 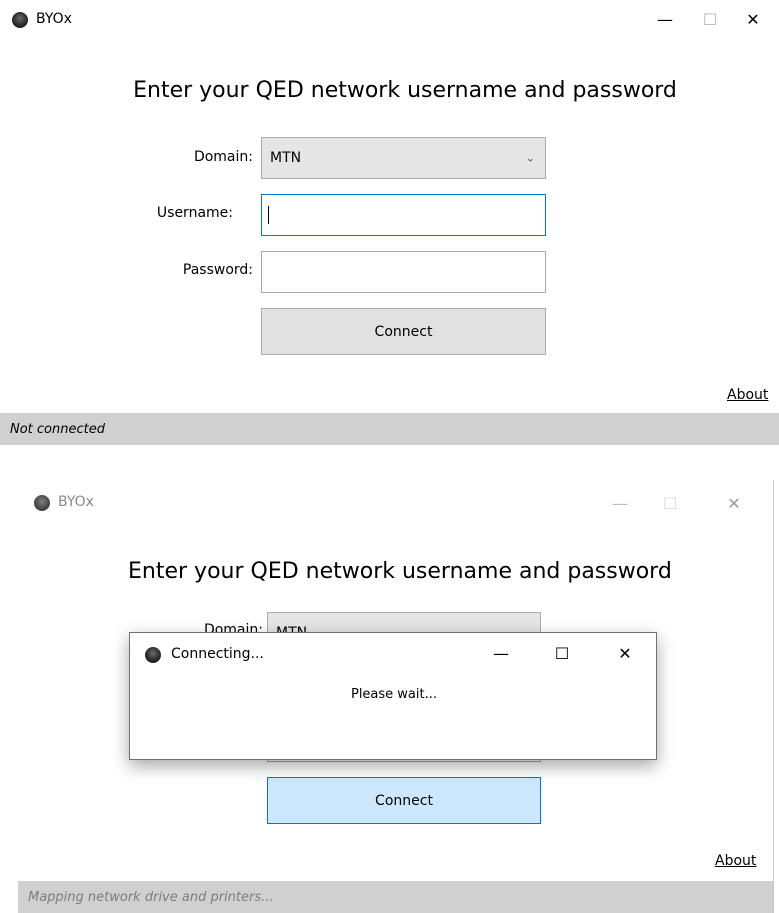 What do you see at coordinates (403, 331) in the screenshot?
I see `top-connect-button: Connect` at bounding box center [403, 331].